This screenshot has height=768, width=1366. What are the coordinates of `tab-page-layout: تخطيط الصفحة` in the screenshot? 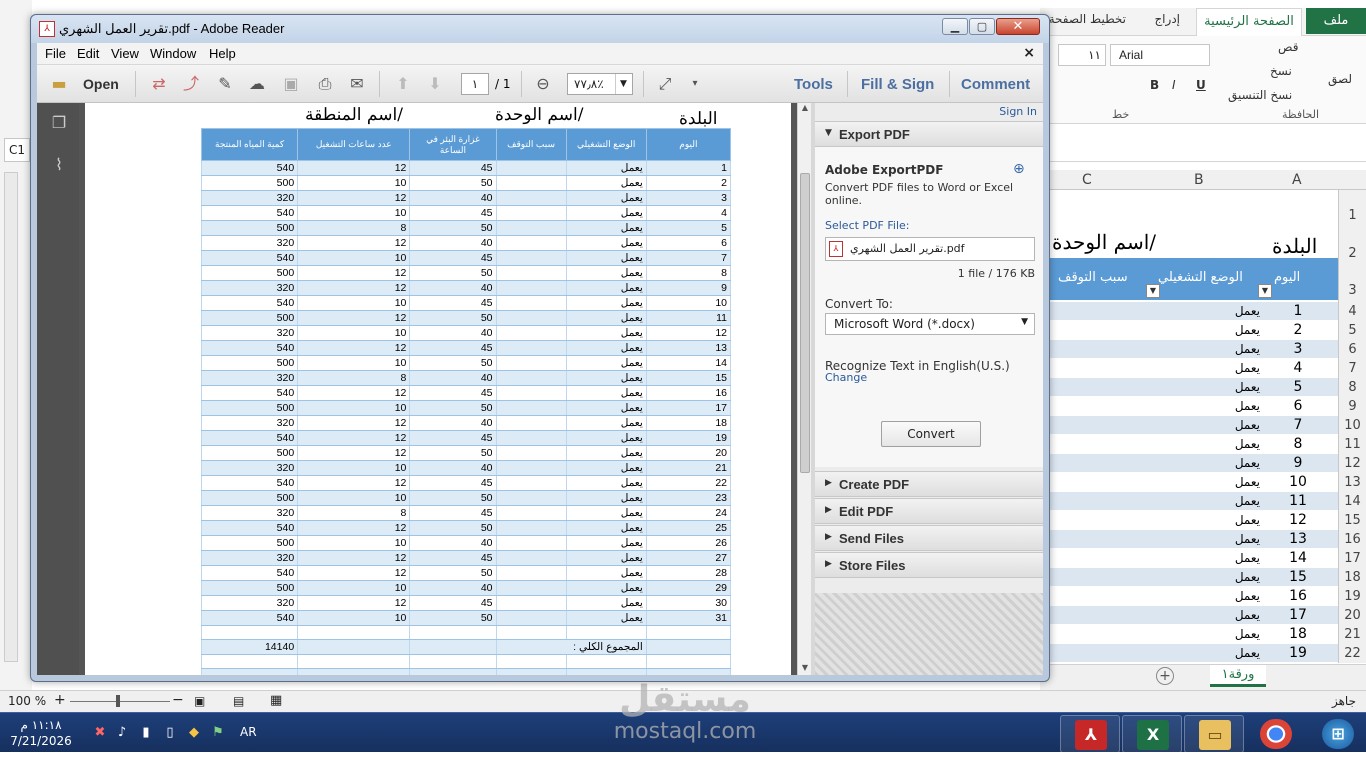 It's located at (1087, 19).